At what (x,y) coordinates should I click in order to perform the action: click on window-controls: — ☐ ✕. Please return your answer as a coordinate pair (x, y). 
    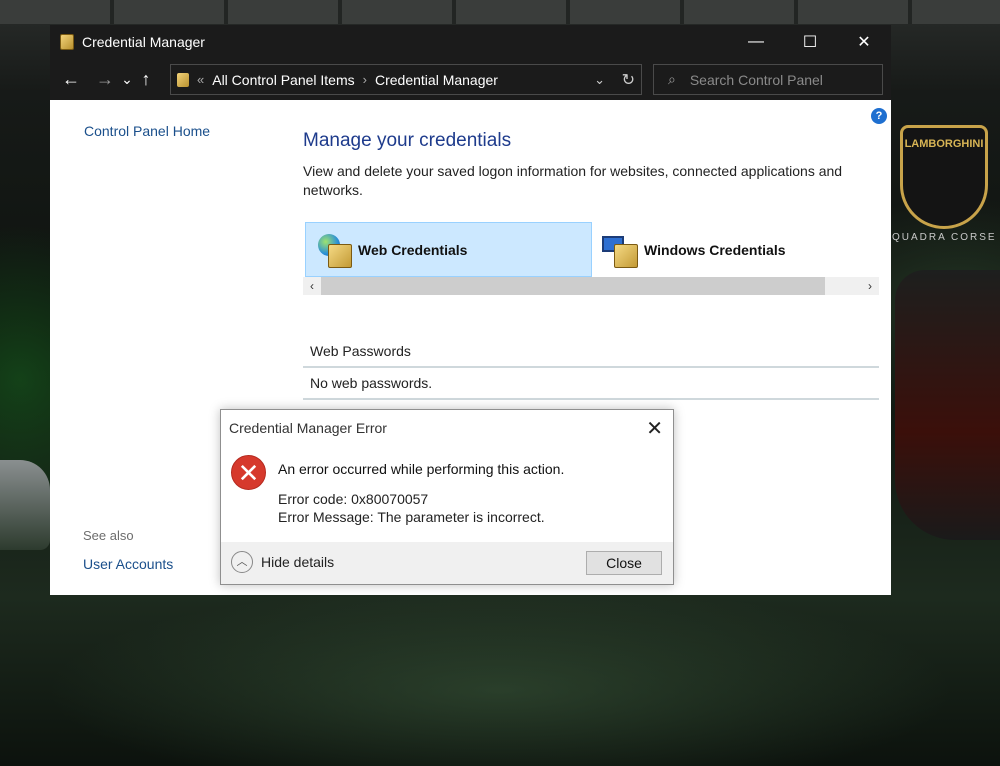
    Looking at the image, I should click on (810, 41).